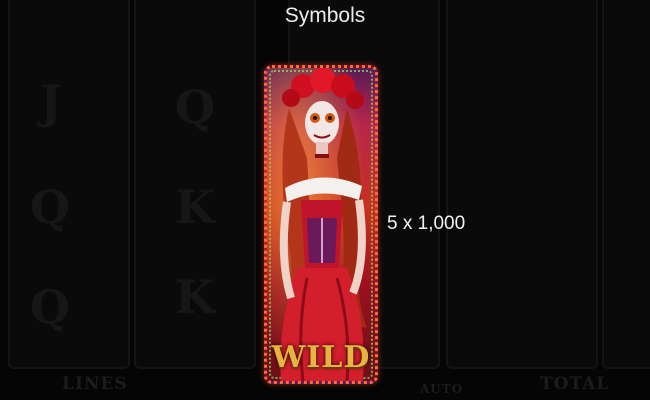 The height and width of the screenshot is (400, 650). I want to click on catrina-illustration, so click(321, 224).